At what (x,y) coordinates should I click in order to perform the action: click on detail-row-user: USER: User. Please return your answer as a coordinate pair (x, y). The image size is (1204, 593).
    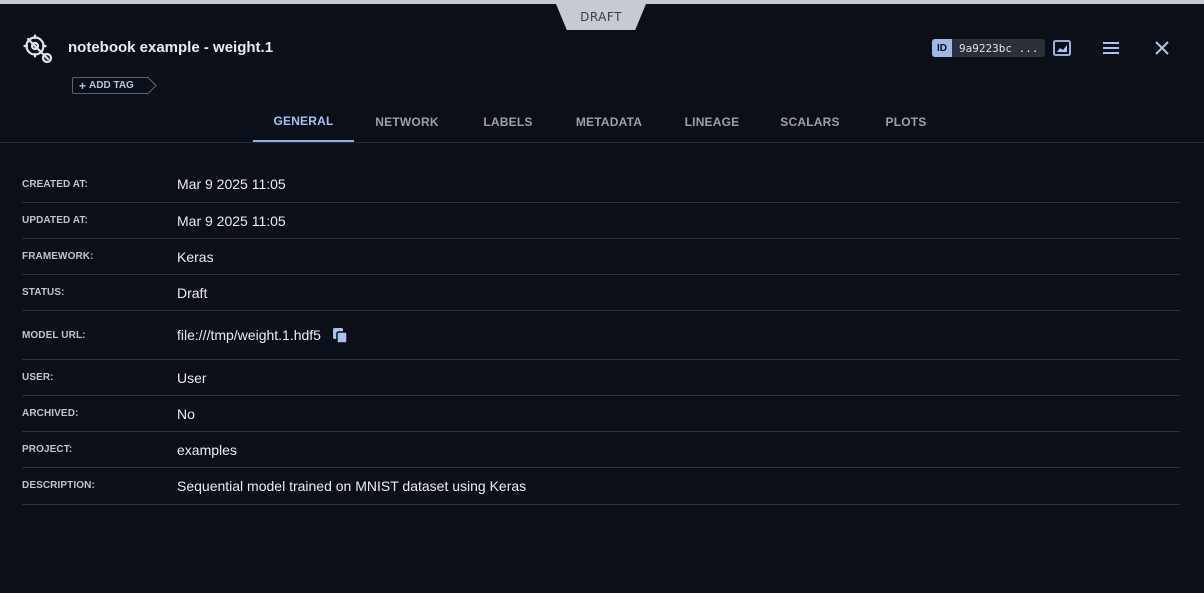
    Looking at the image, I should click on (601, 378).